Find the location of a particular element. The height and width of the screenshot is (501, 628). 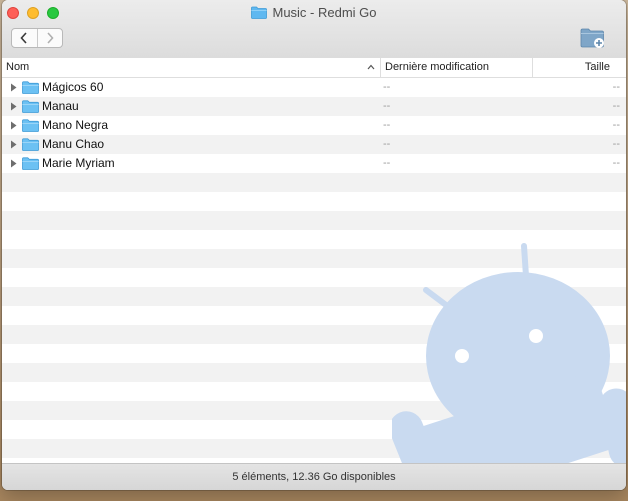

window-title: Music - Redmi Go is located at coordinates (324, 12).